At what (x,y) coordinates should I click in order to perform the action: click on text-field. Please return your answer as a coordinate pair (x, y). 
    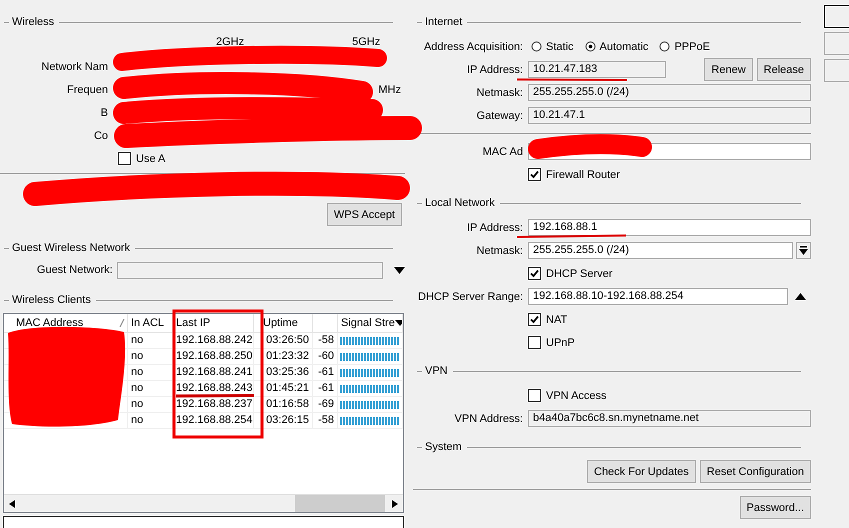
    Looking at the image, I should click on (203, 522).